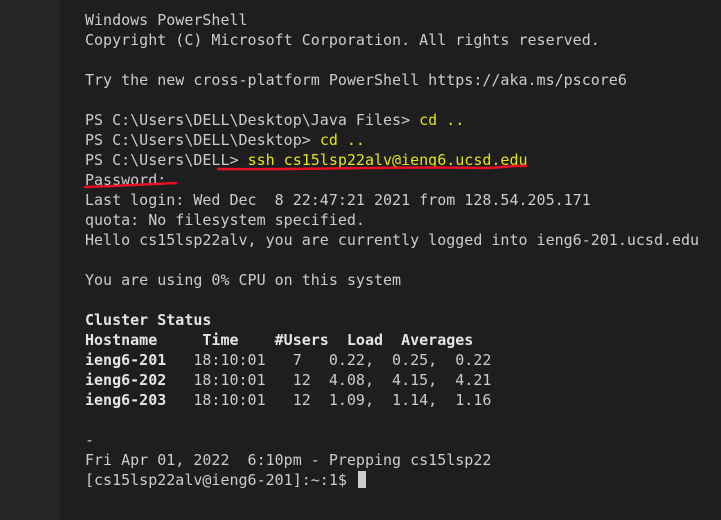 Image resolution: width=721 pixels, height=520 pixels. I want to click on cluster-host: ieng6-202, so click(126, 380).